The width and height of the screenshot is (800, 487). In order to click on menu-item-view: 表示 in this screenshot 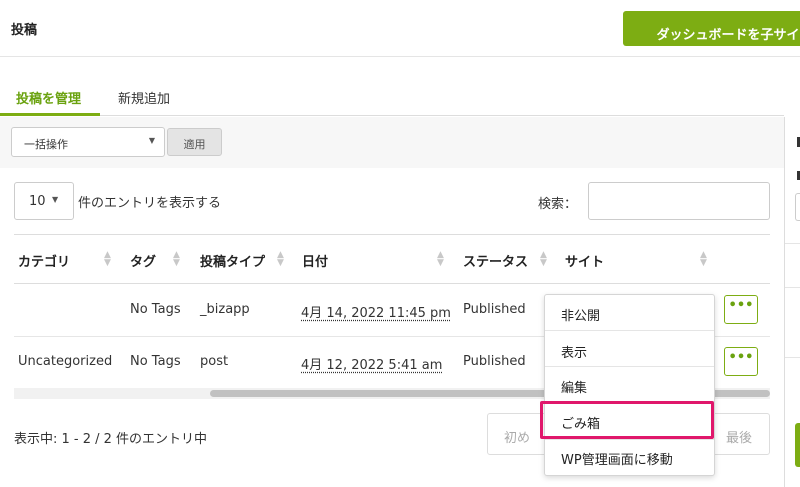, I will do `click(574, 351)`.